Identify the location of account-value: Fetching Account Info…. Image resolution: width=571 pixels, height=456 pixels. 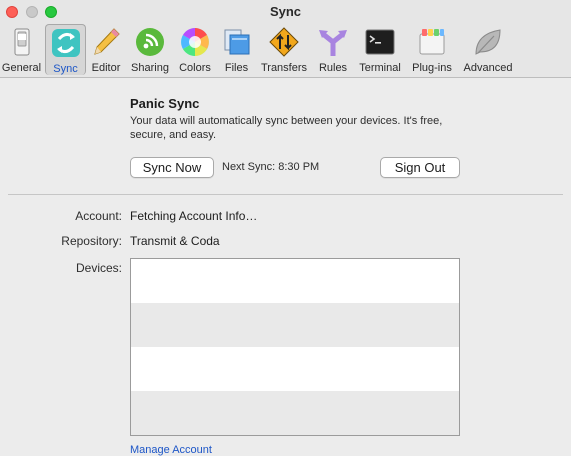
(194, 216).